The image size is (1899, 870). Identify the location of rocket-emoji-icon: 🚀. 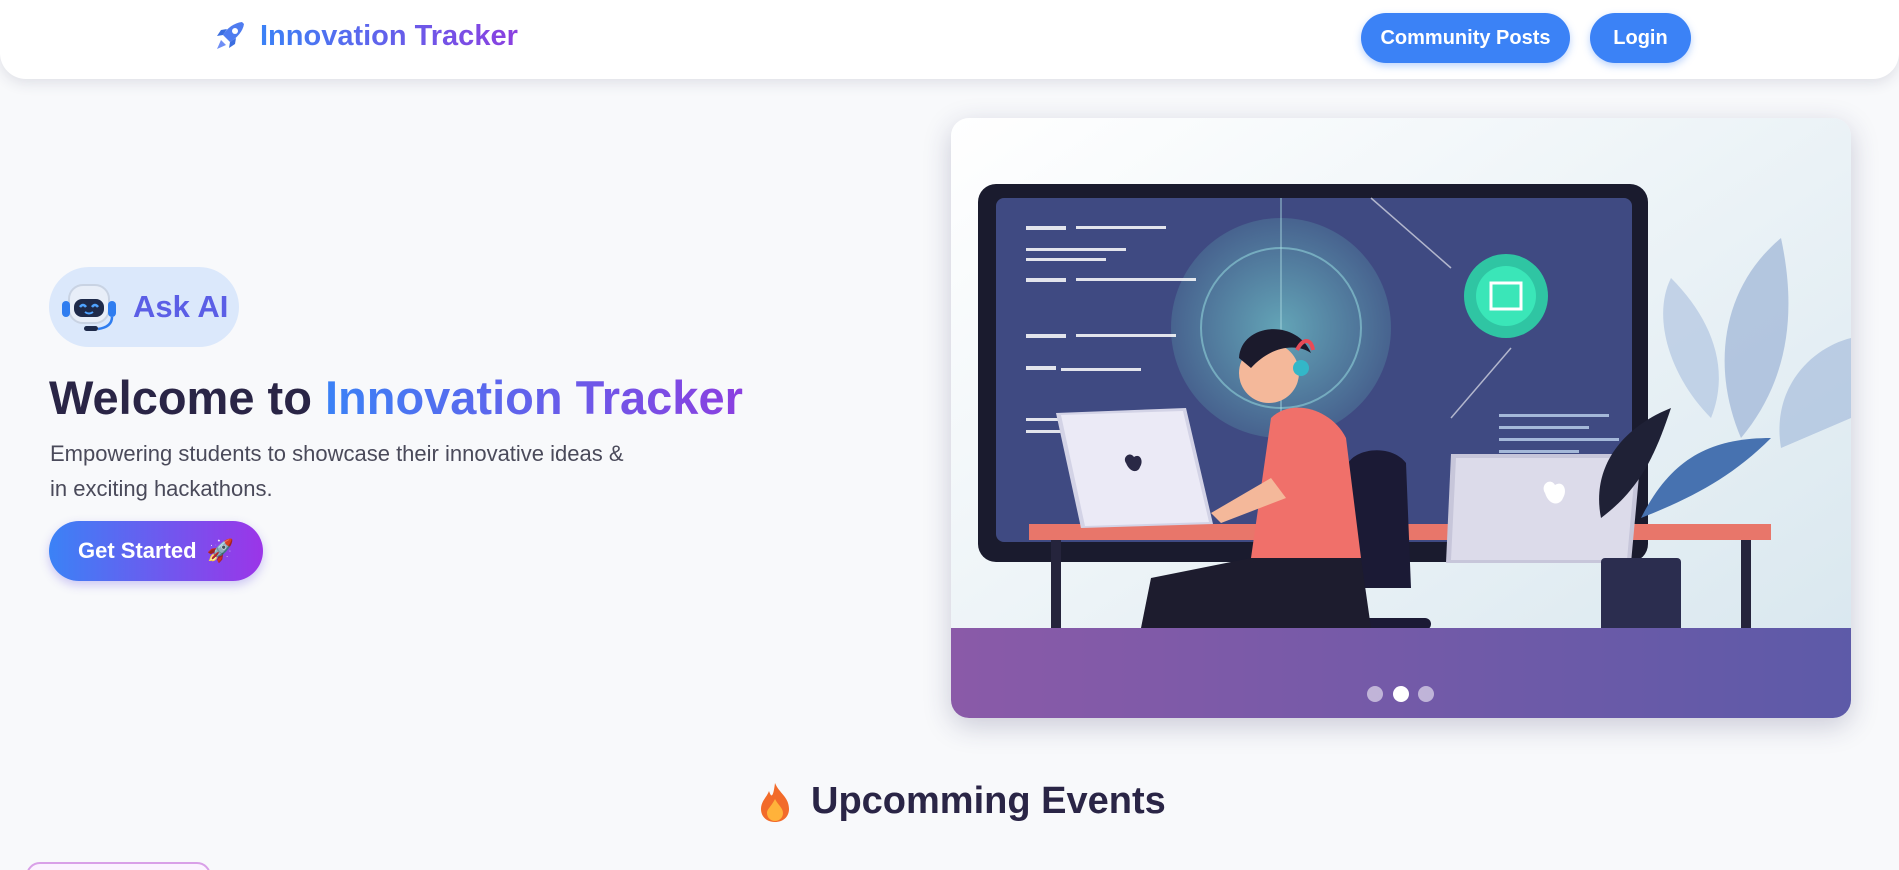
(220, 550).